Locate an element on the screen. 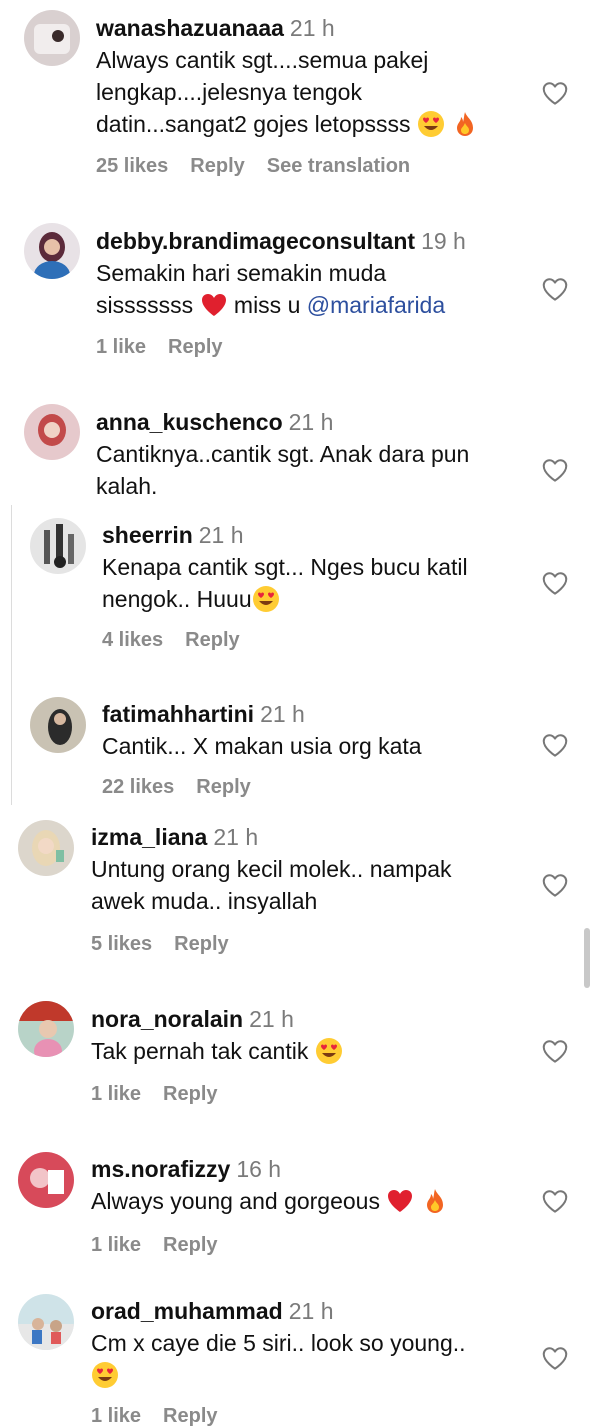  comment-body-line: Cm x caye die 5 siri.. look so young.. is located at coordinates (278, 1343).